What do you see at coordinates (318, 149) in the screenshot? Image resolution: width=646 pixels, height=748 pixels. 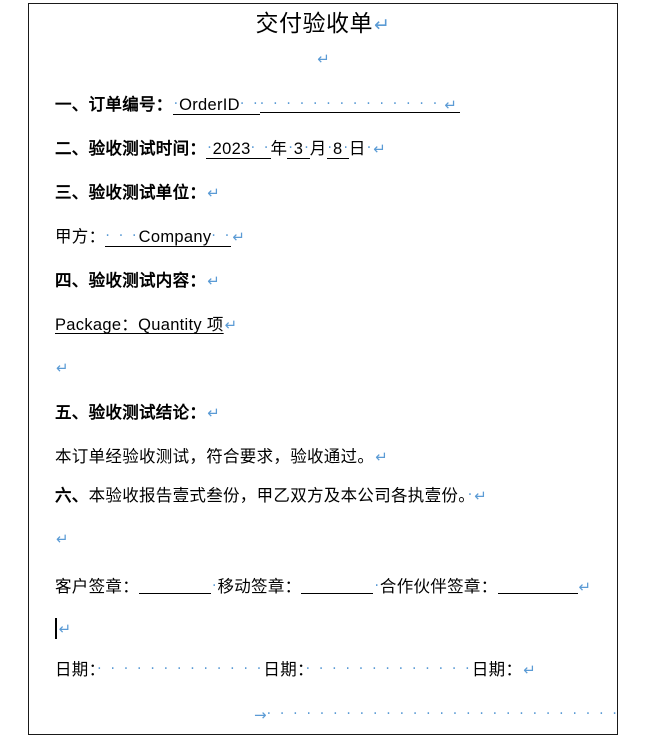 I see `month-unit: 月` at bounding box center [318, 149].